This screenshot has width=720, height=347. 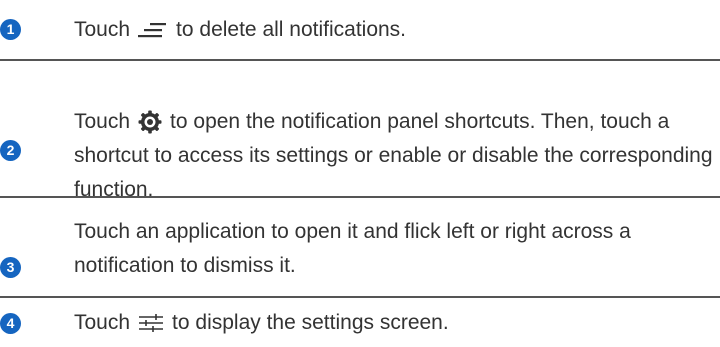 I want to click on step-number-badge: 1, so click(x=10, y=29).